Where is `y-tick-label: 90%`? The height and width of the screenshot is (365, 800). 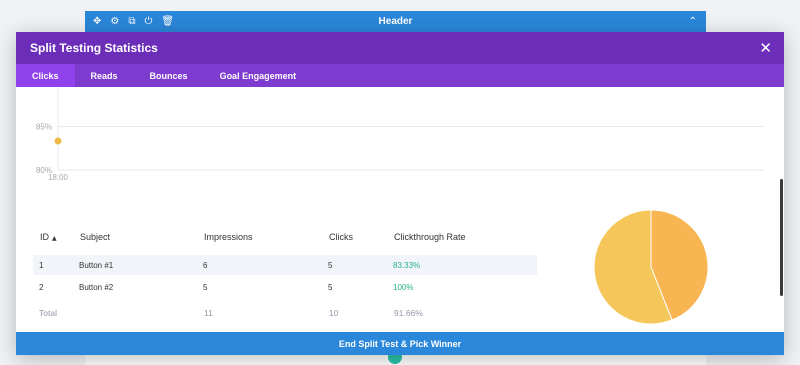 y-tick-label: 90% is located at coordinates (44, 87).